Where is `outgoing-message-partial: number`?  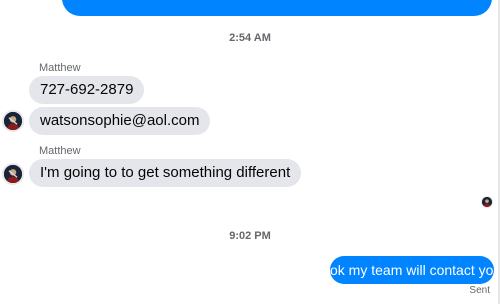
outgoing-message-partial: number is located at coordinates (277, 8).